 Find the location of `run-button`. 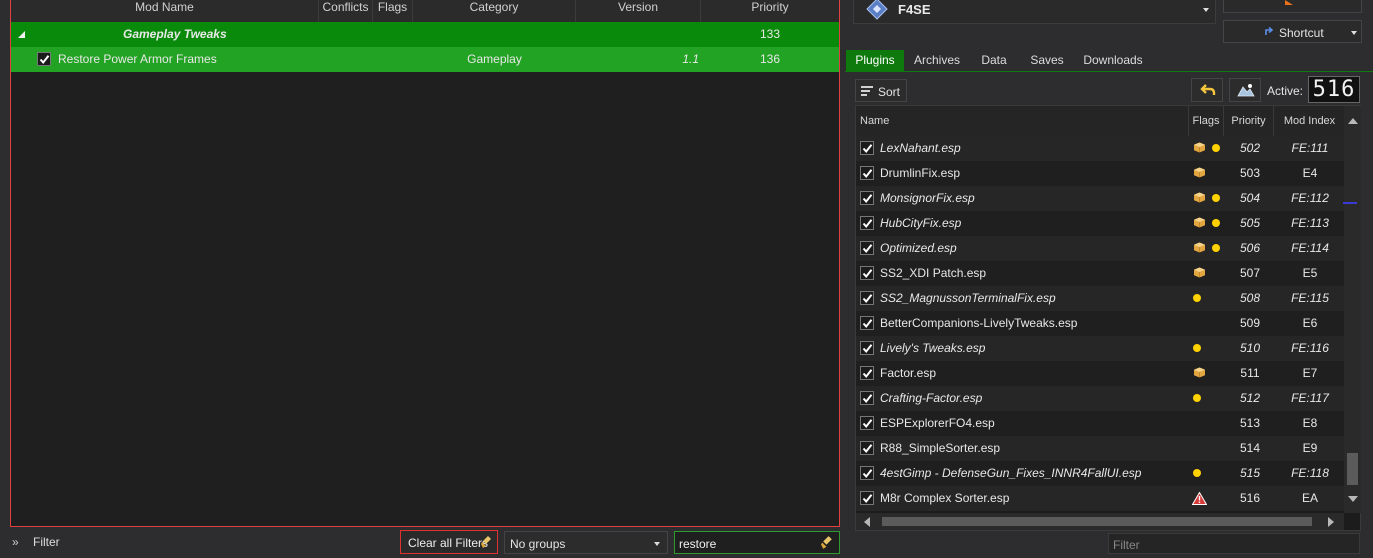

run-button is located at coordinates (1292, 6).